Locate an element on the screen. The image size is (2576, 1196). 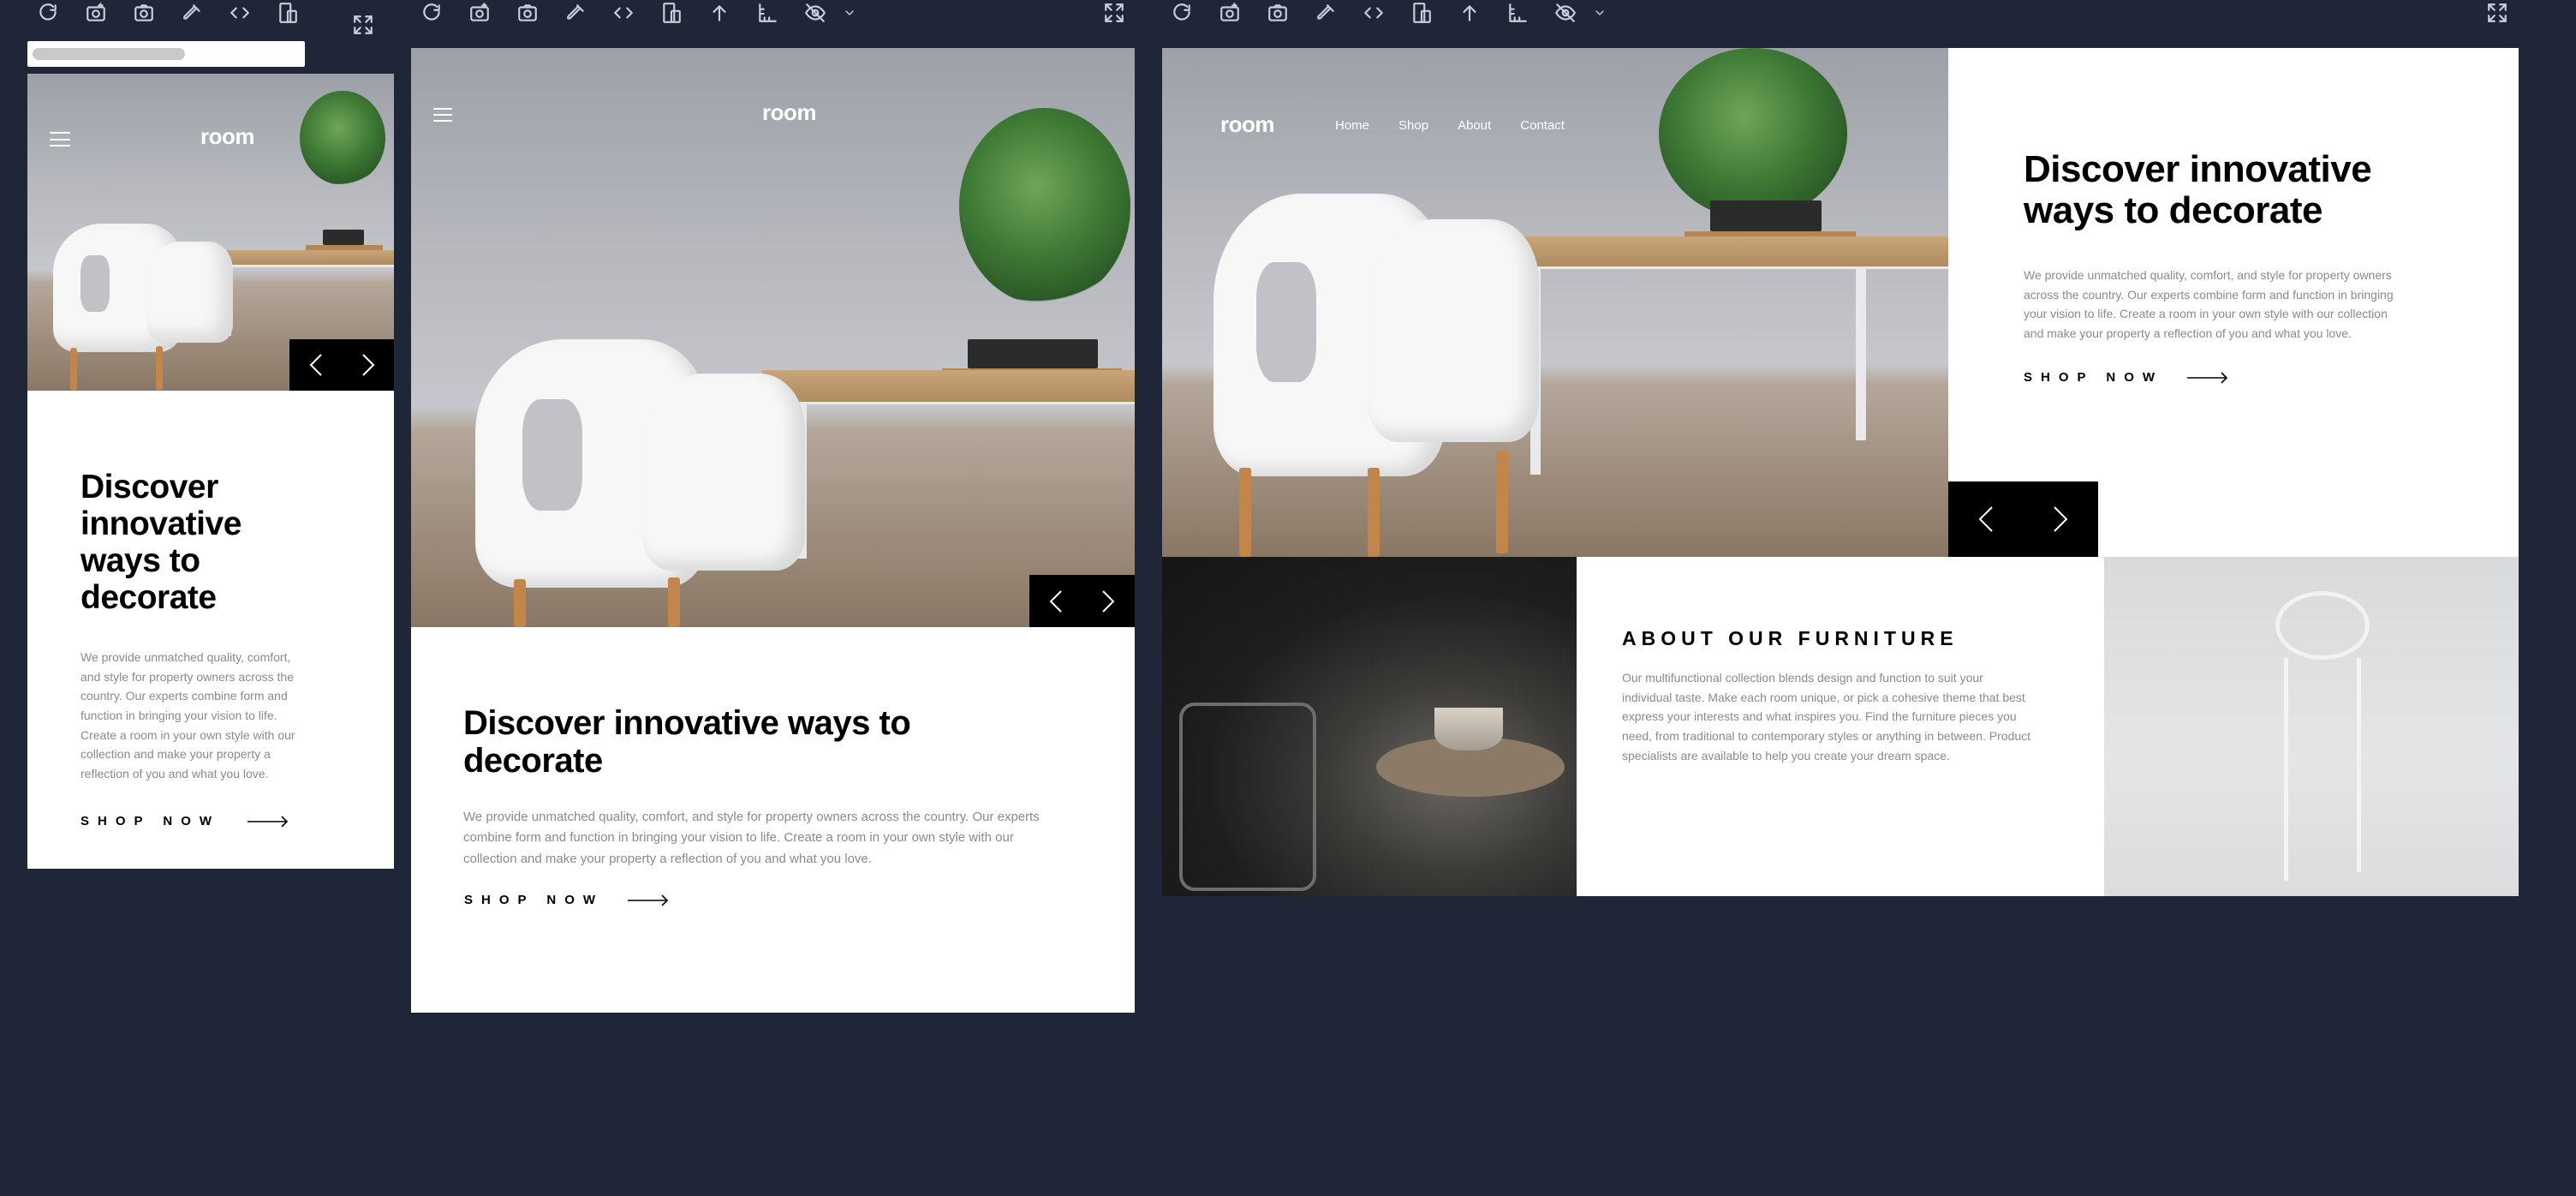
mobile-toolbar is located at coordinates (168, 13).